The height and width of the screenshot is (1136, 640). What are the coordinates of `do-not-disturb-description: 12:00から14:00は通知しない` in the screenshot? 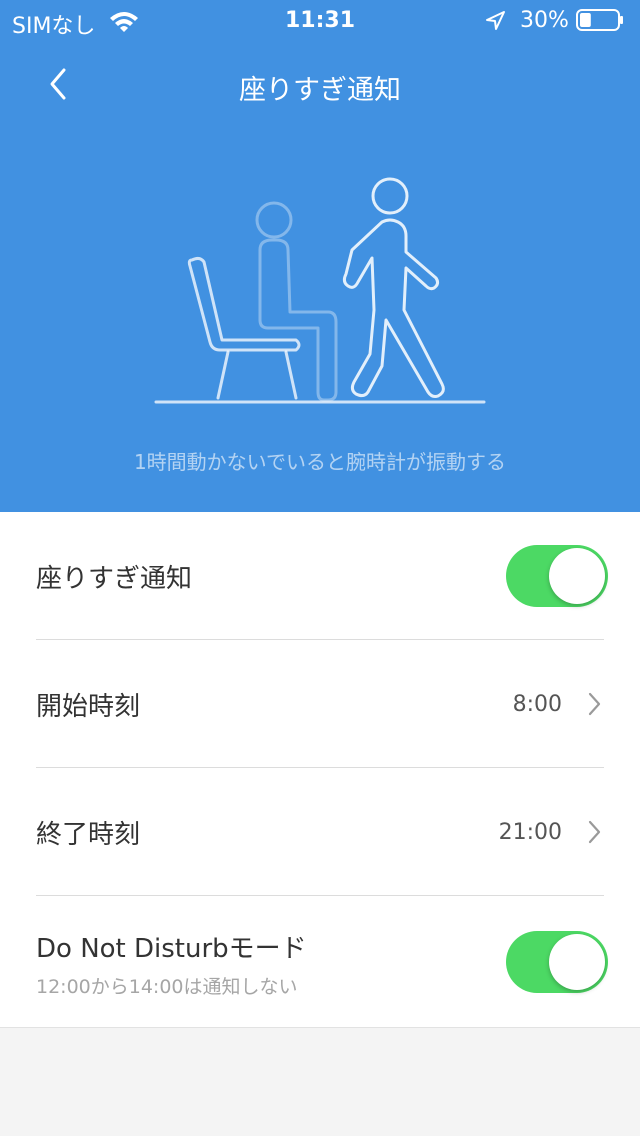 It's located at (167, 987).